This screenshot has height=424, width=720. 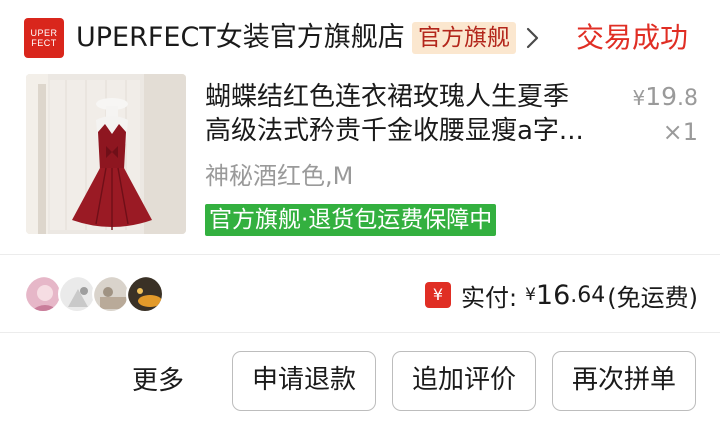 What do you see at coordinates (158, 381) in the screenshot?
I see `more-button: 更多` at bounding box center [158, 381].